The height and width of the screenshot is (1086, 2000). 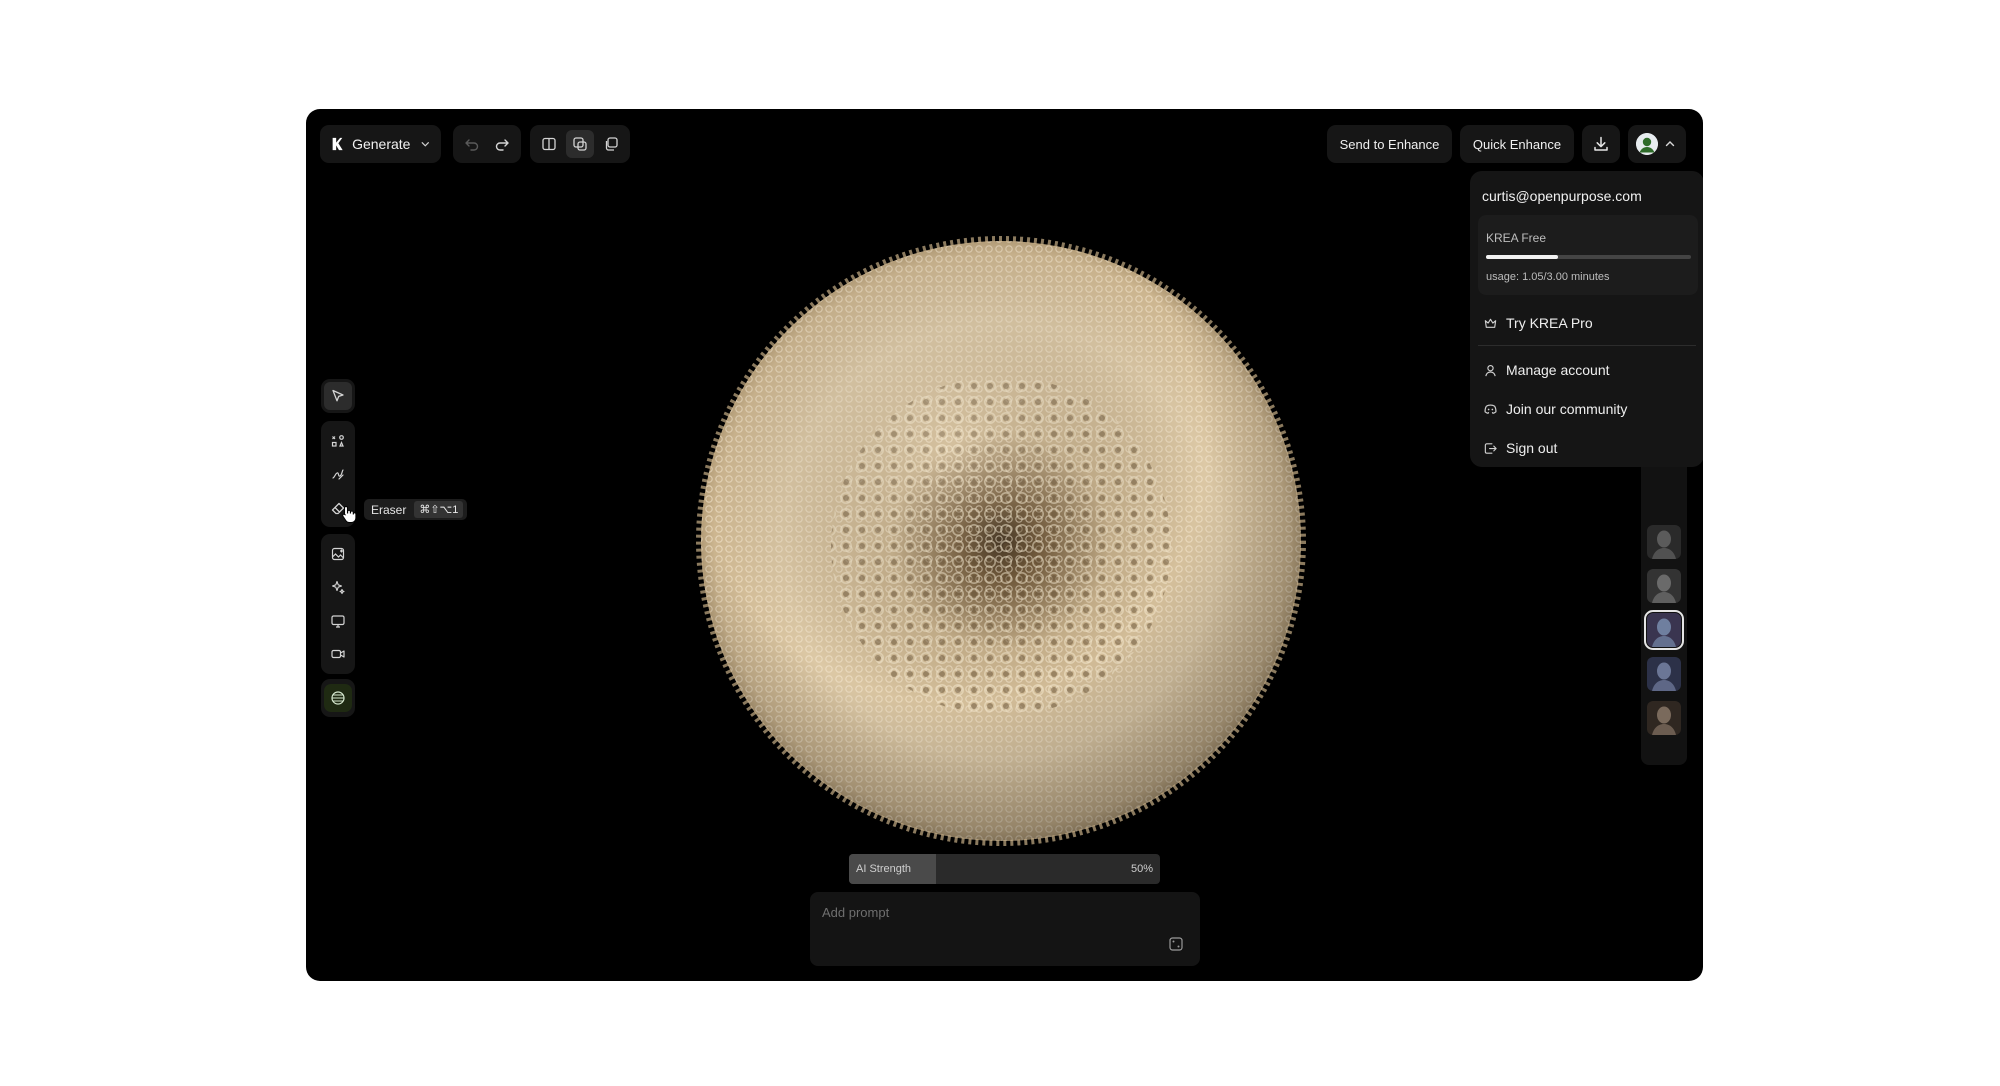 I want to click on stack-view-icon, so click(x=611, y=144).